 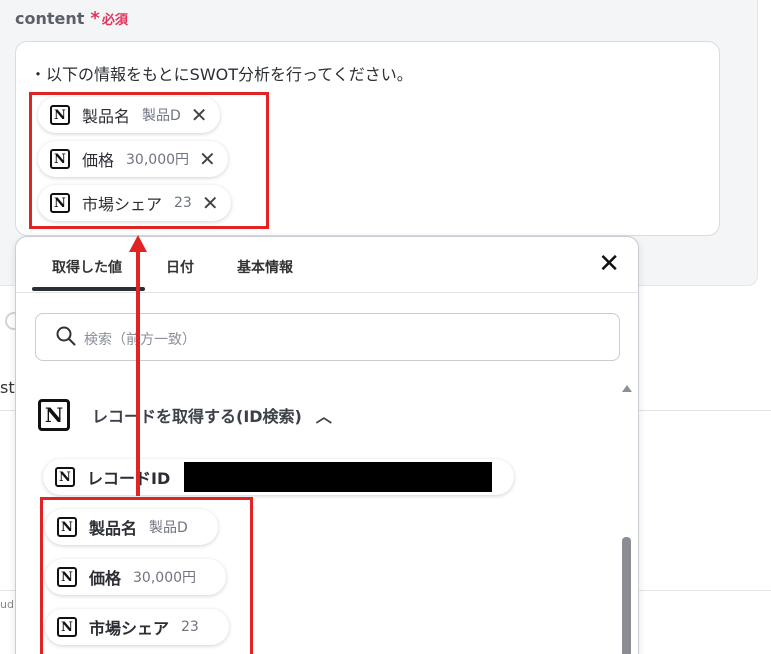 What do you see at coordinates (609, 264) in the screenshot?
I see `close-icon: ✕` at bounding box center [609, 264].